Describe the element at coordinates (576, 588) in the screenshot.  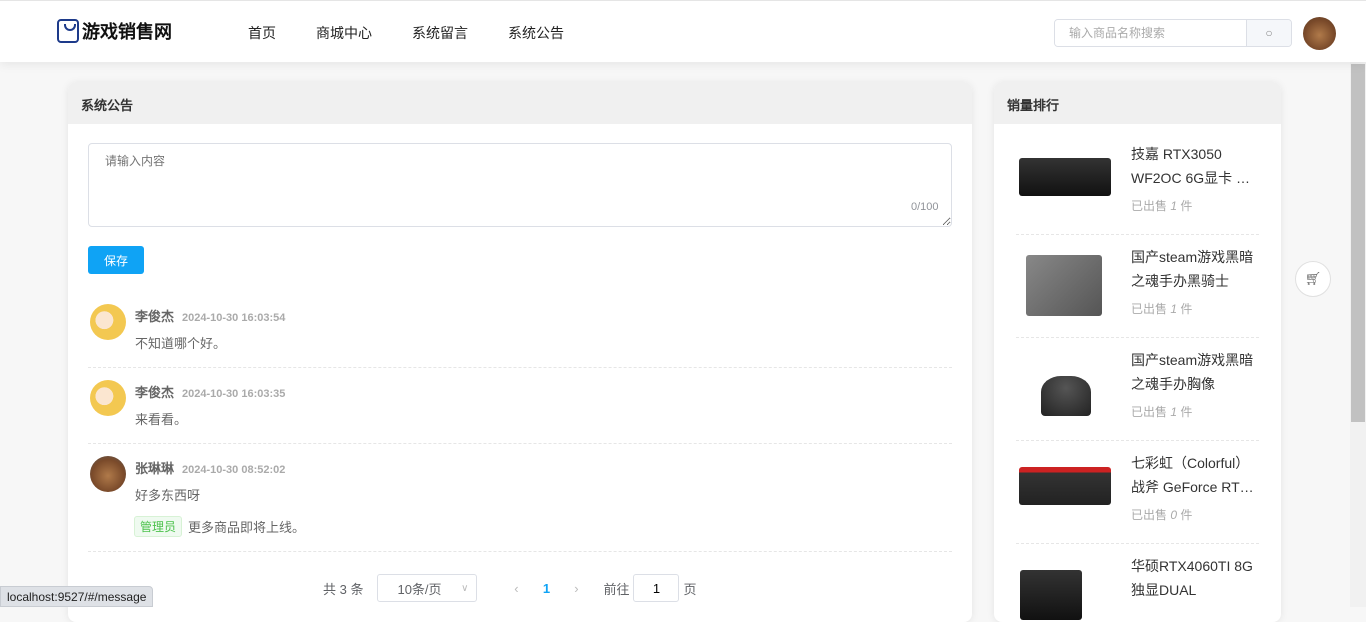
I see `next-page-button: ›` at that location.